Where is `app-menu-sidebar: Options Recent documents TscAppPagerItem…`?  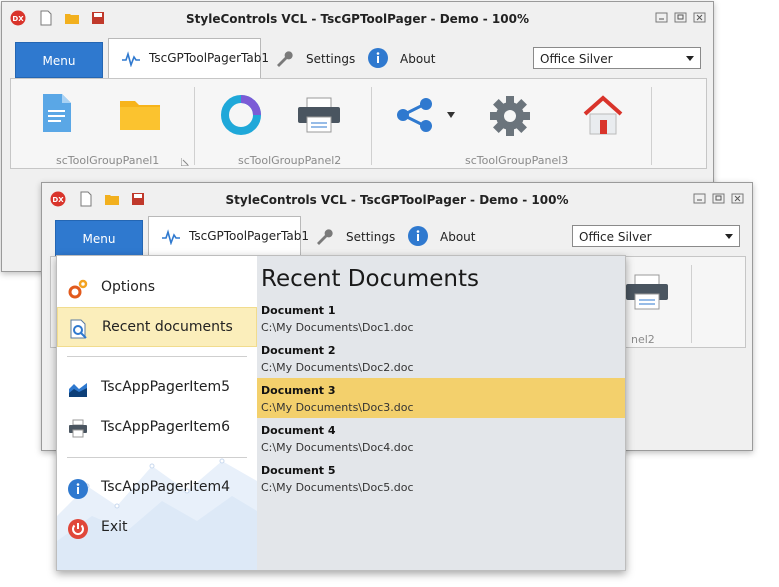
app-menu-sidebar: Options Recent documents TscAppPagerItem… is located at coordinates (157, 413).